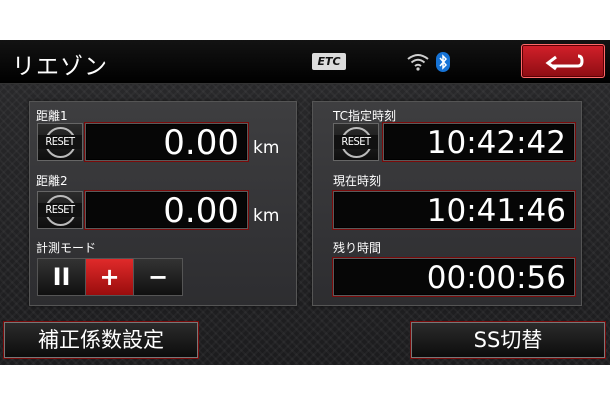 This screenshot has width=610, height=407. What do you see at coordinates (357, 248) in the screenshot?
I see `remaining-time-label: 残り時間` at bounding box center [357, 248].